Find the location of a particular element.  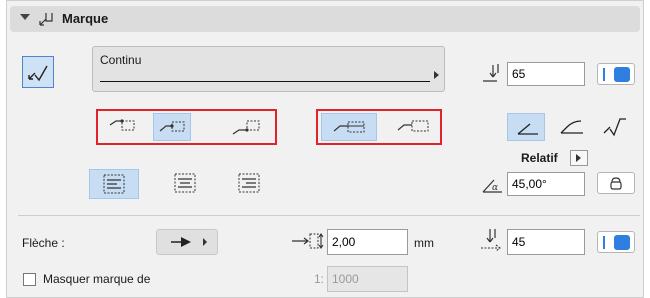

marker-size-icon is located at coordinates (491, 73).